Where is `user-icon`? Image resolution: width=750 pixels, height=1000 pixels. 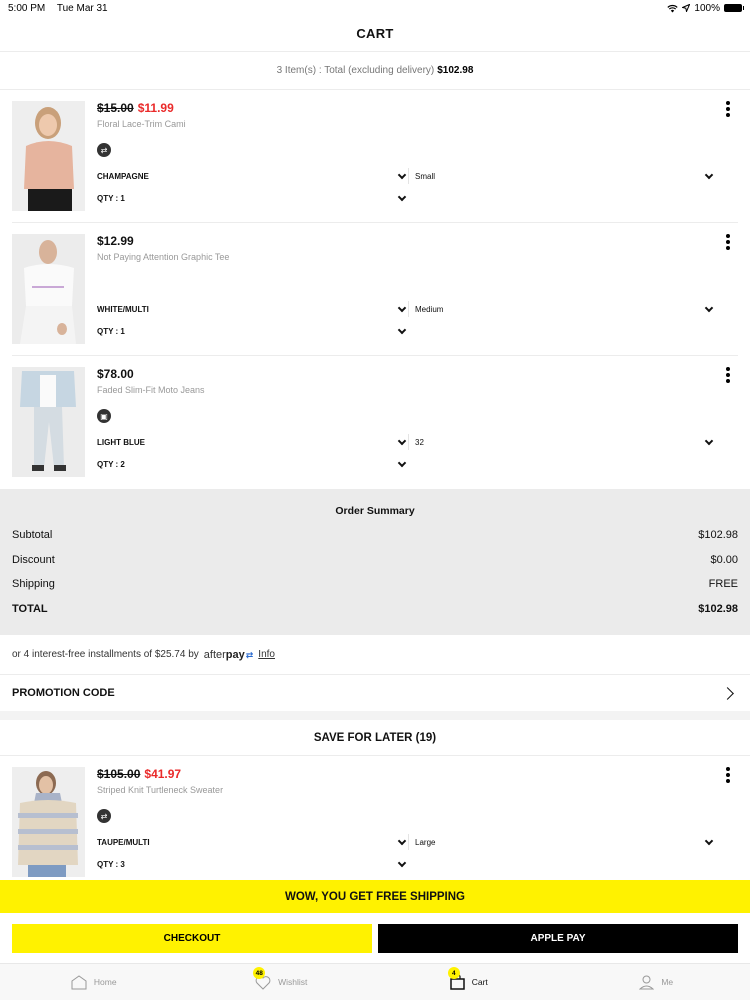
user-icon is located at coordinates (647, 982).